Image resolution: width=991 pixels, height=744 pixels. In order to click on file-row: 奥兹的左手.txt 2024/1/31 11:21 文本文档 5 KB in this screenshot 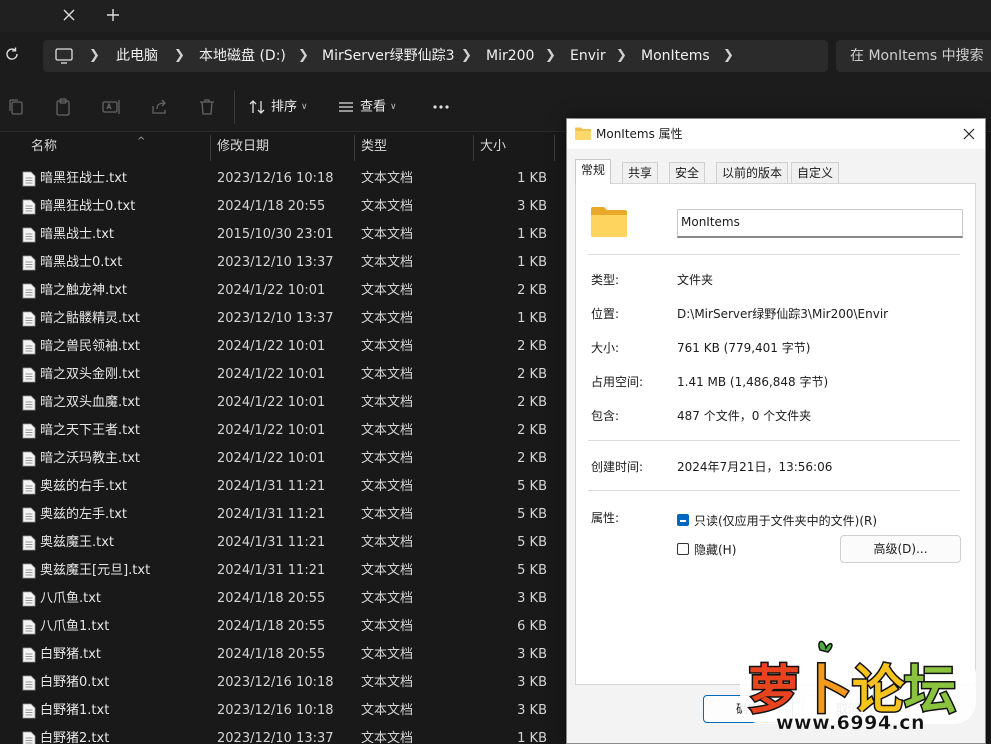, I will do `click(280, 515)`.